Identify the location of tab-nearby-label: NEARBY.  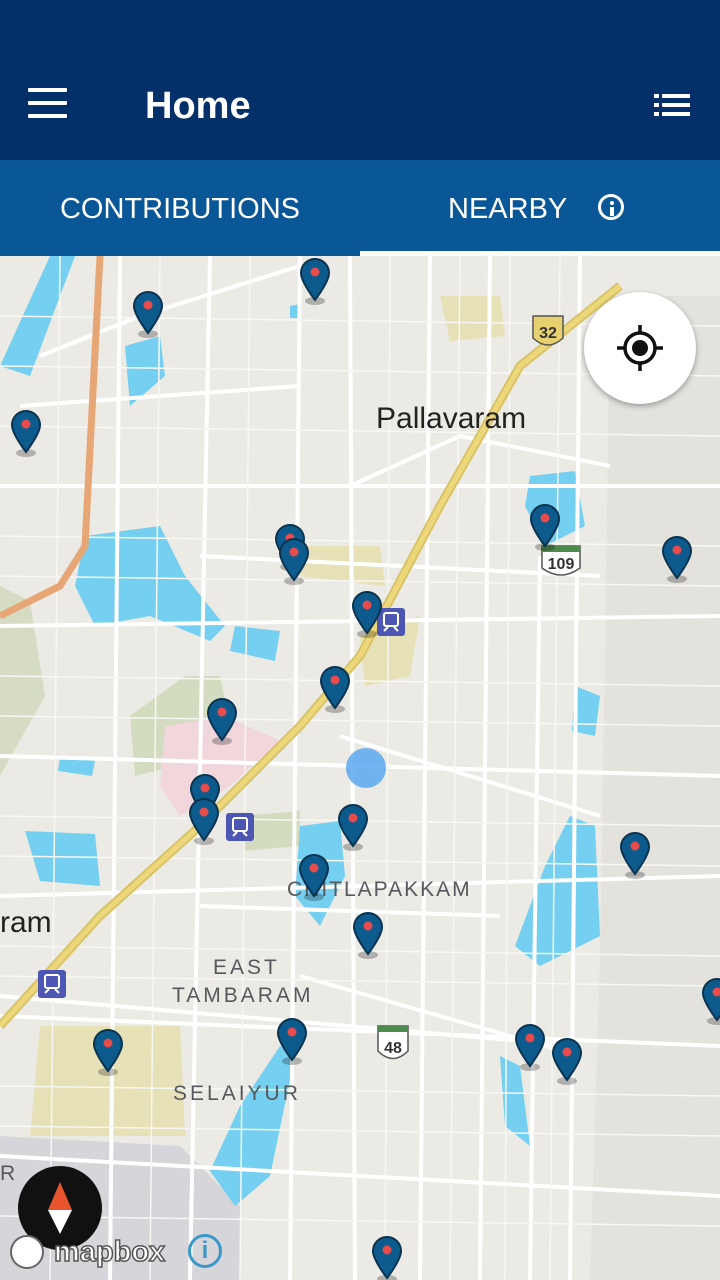
(508, 209).